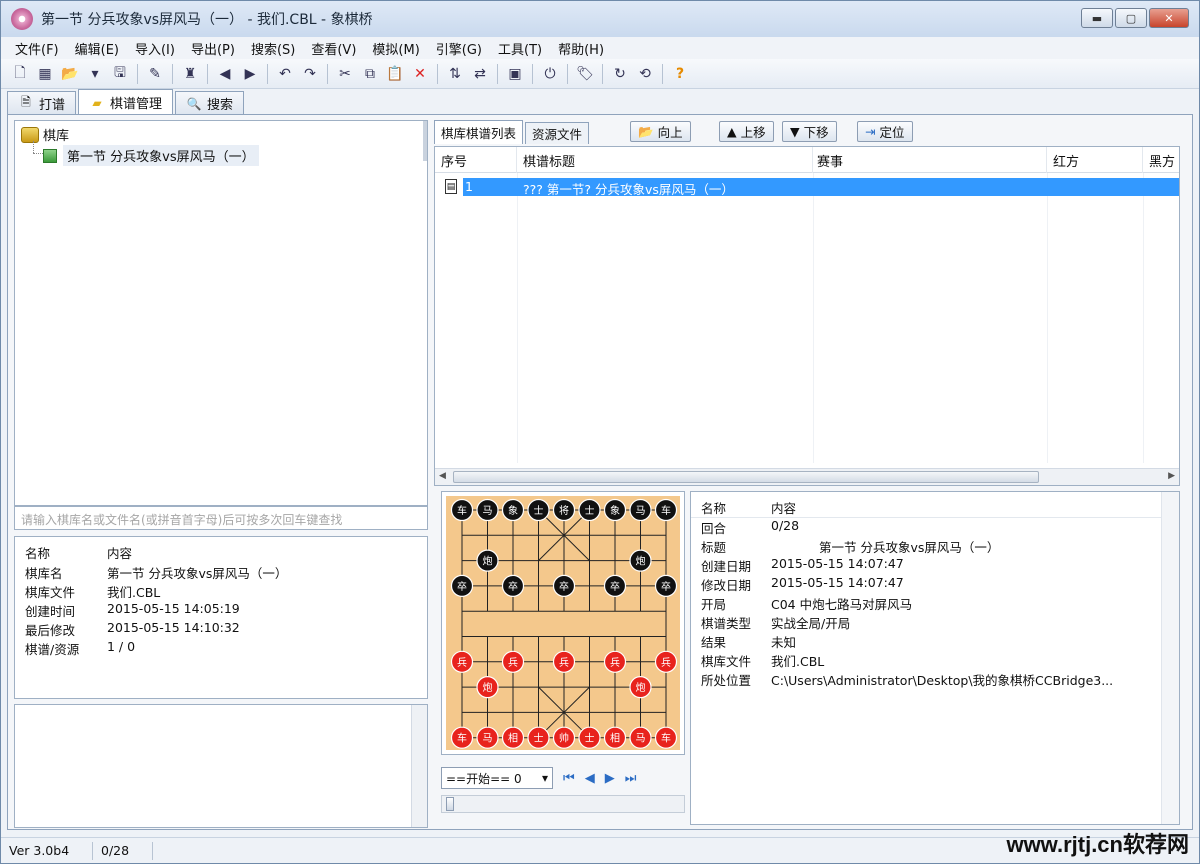 The height and width of the screenshot is (864, 1200). What do you see at coordinates (885, 131) in the screenshot?
I see `locate-button: ⇥ 定位` at bounding box center [885, 131].